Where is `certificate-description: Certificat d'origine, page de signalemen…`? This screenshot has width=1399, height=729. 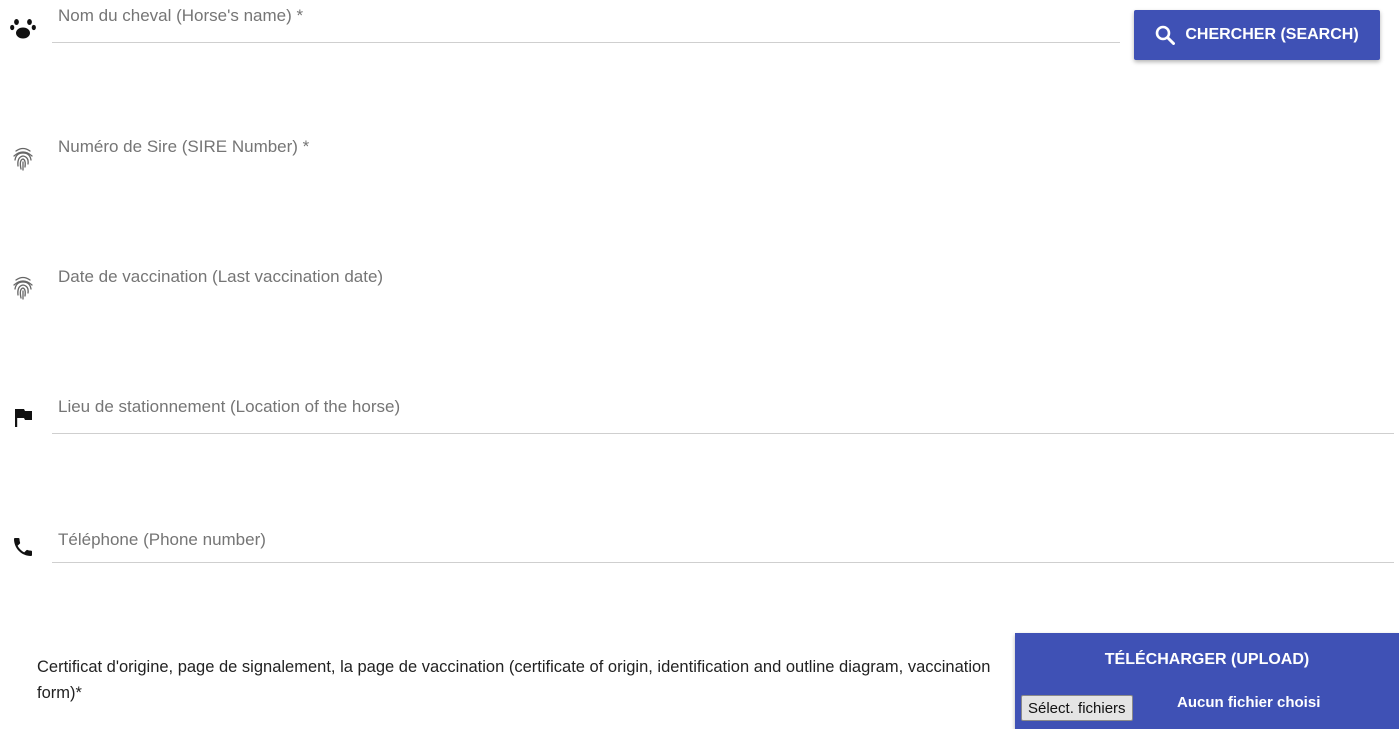
certificate-description: Certificat d'origine, page de signalemen… is located at coordinates (514, 680).